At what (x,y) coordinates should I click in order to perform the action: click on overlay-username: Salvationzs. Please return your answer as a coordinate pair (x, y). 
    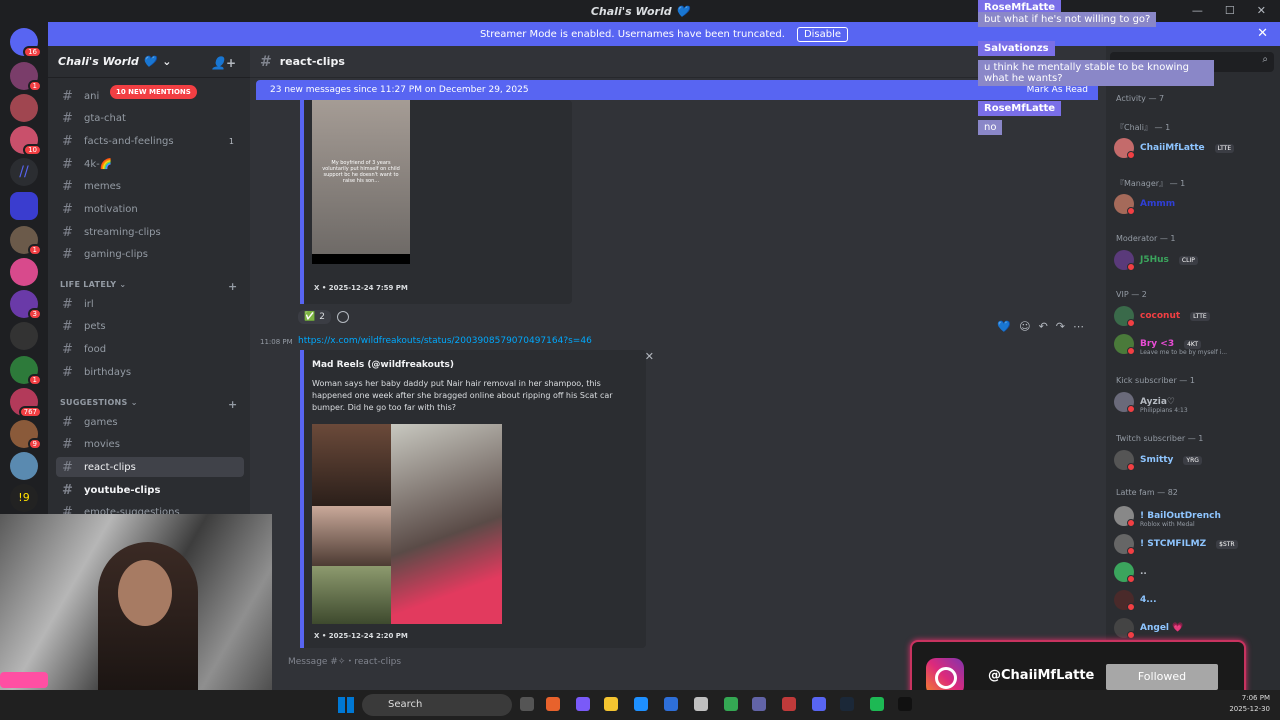
    Looking at the image, I should click on (1016, 48).